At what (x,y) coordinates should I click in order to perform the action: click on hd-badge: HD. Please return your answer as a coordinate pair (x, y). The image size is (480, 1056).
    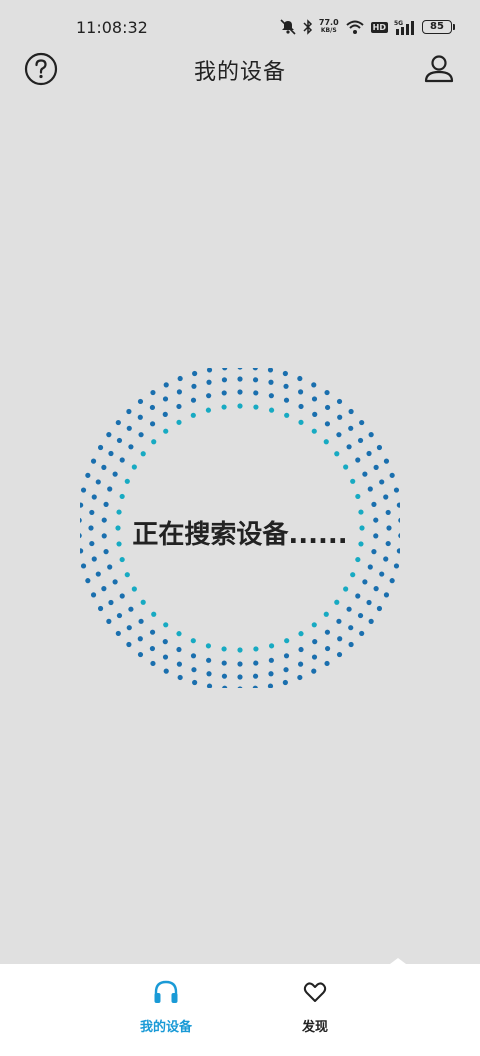
    Looking at the image, I should click on (379, 27).